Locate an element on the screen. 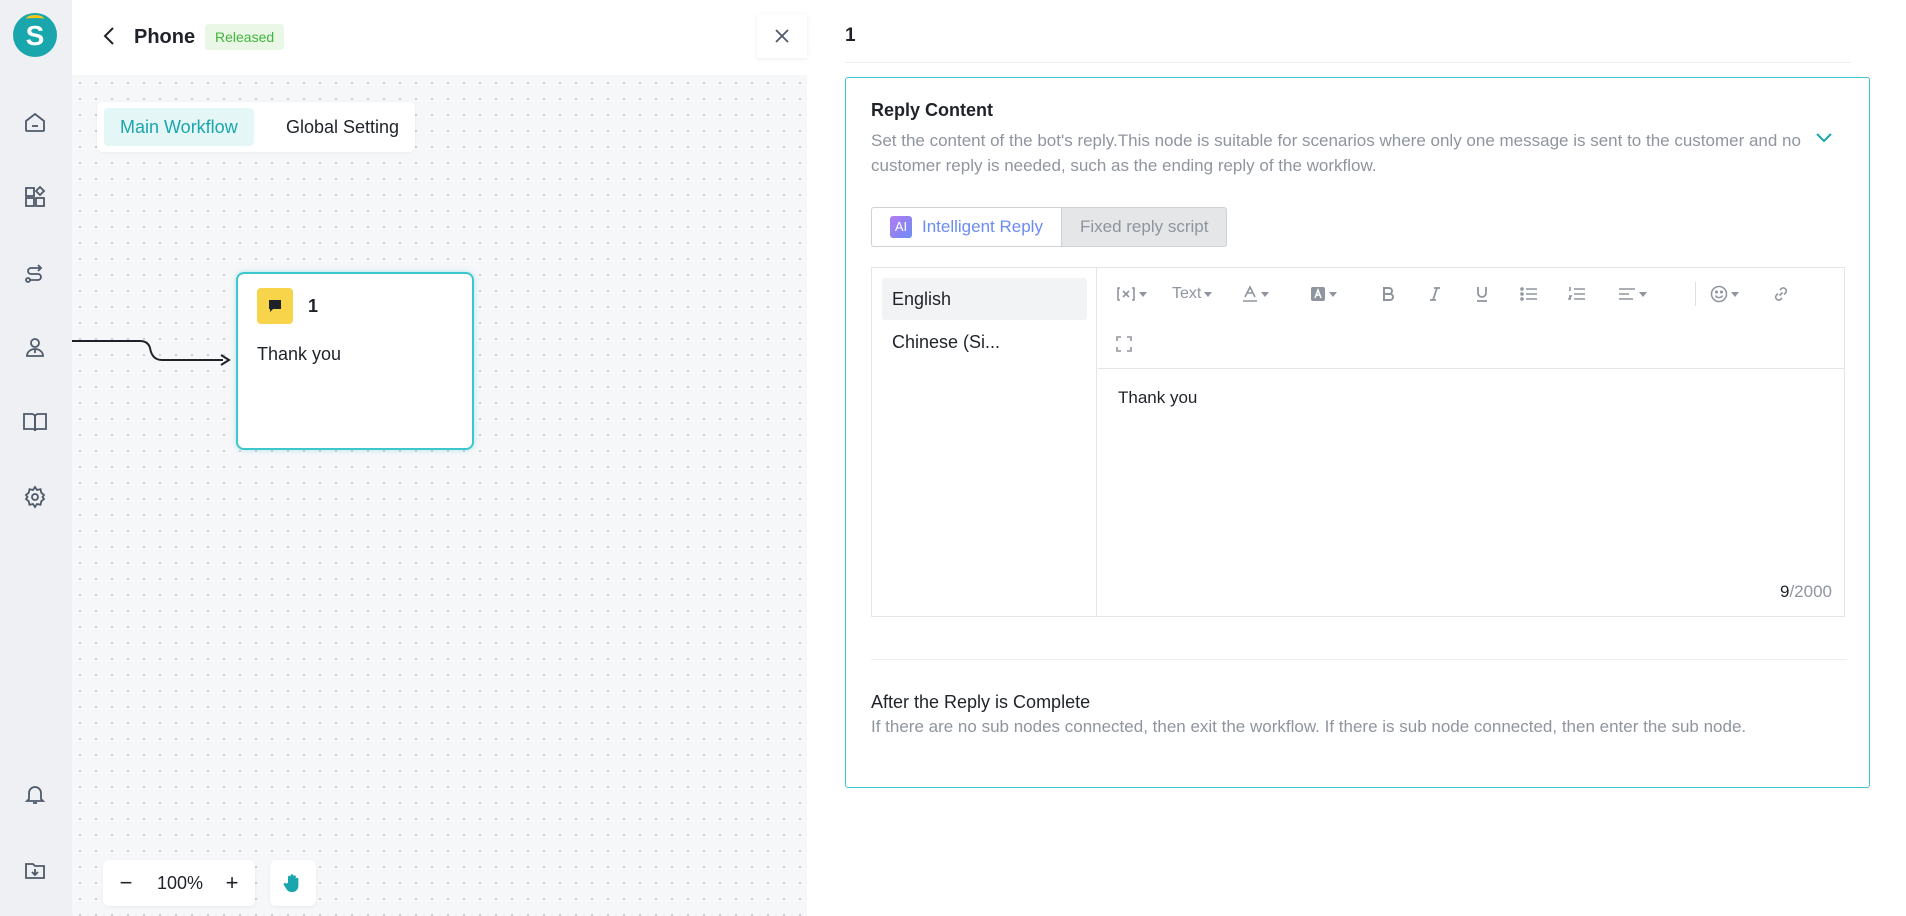 The height and width of the screenshot is (916, 1906). panel-divider is located at coordinates (1348, 62).